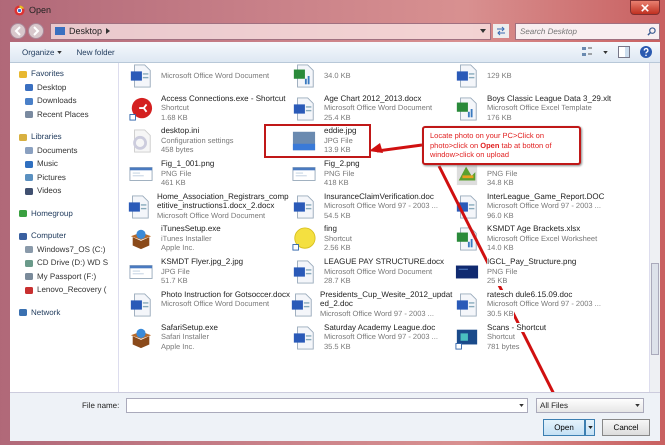 The height and width of the screenshot is (445, 665). Describe the element at coordinates (549, 99) in the screenshot. I see `file-name: Boys Classic League Data 3_29.xlt` at that location.